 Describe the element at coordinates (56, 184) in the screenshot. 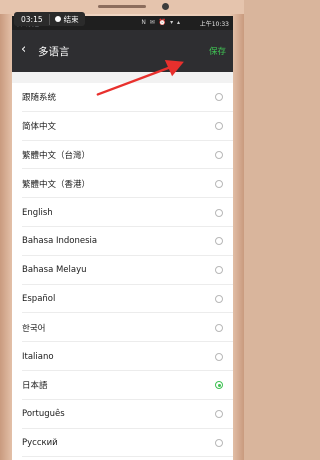

I see `language-label: 繁體中文（香港）` at that location.